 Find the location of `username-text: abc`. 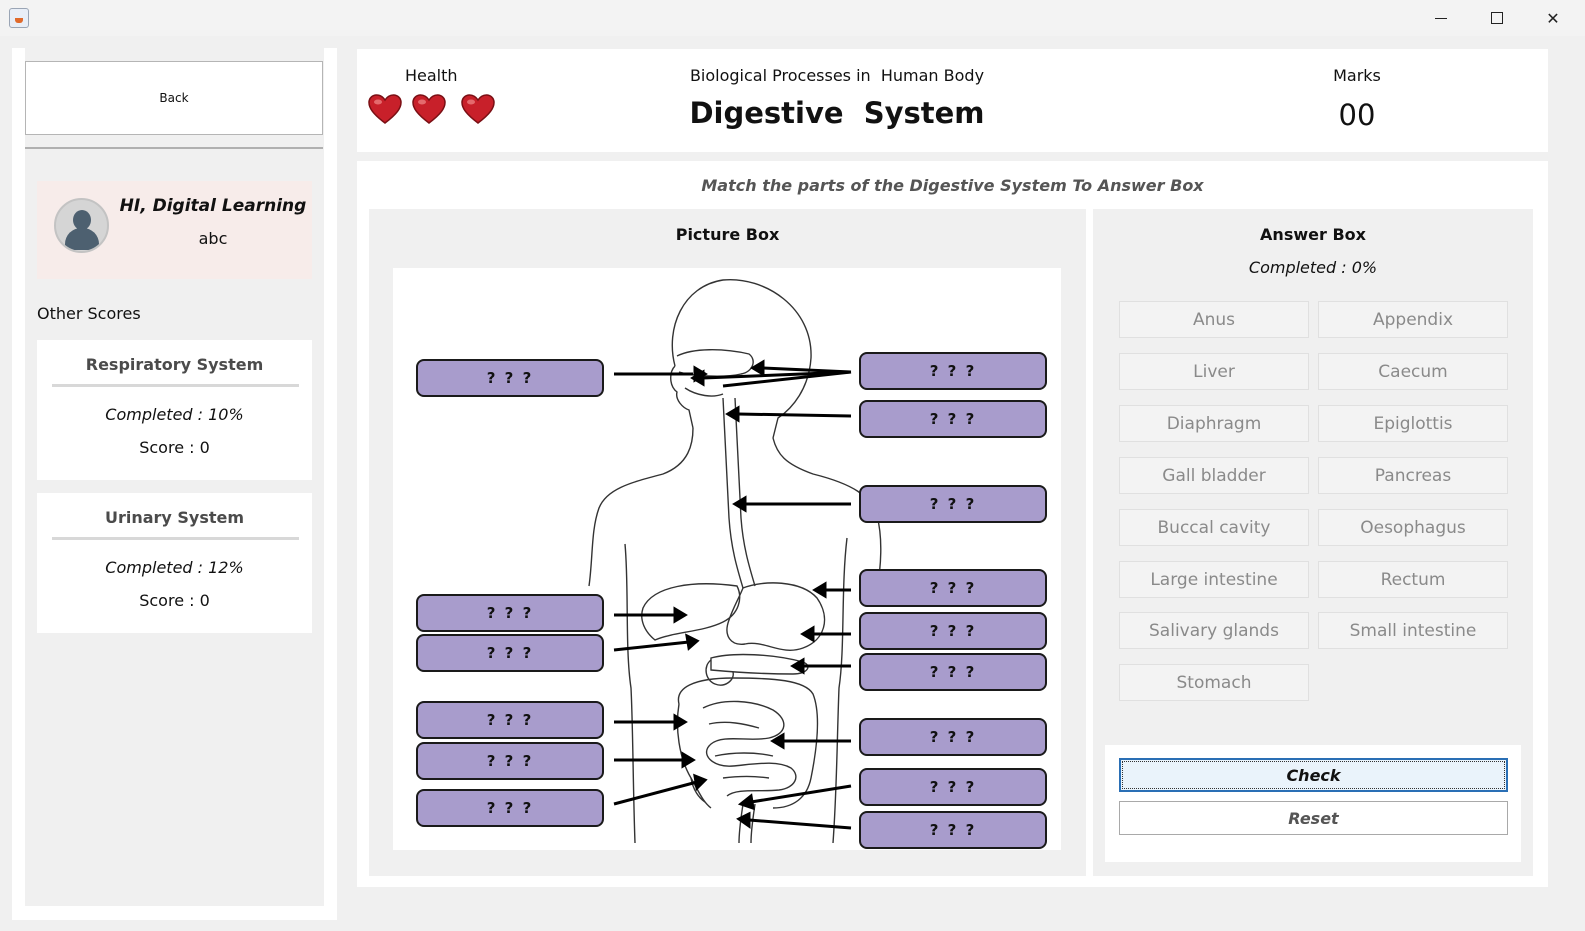

username-text: abc is located at coordinates (213, 238).